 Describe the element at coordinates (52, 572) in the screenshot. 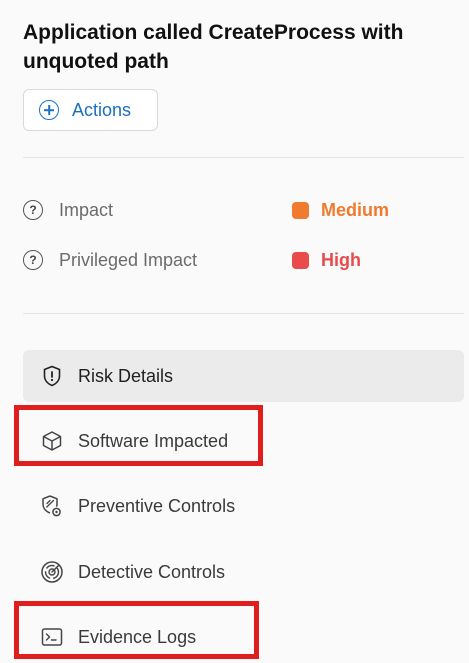

I see `radar-icon` at that location.